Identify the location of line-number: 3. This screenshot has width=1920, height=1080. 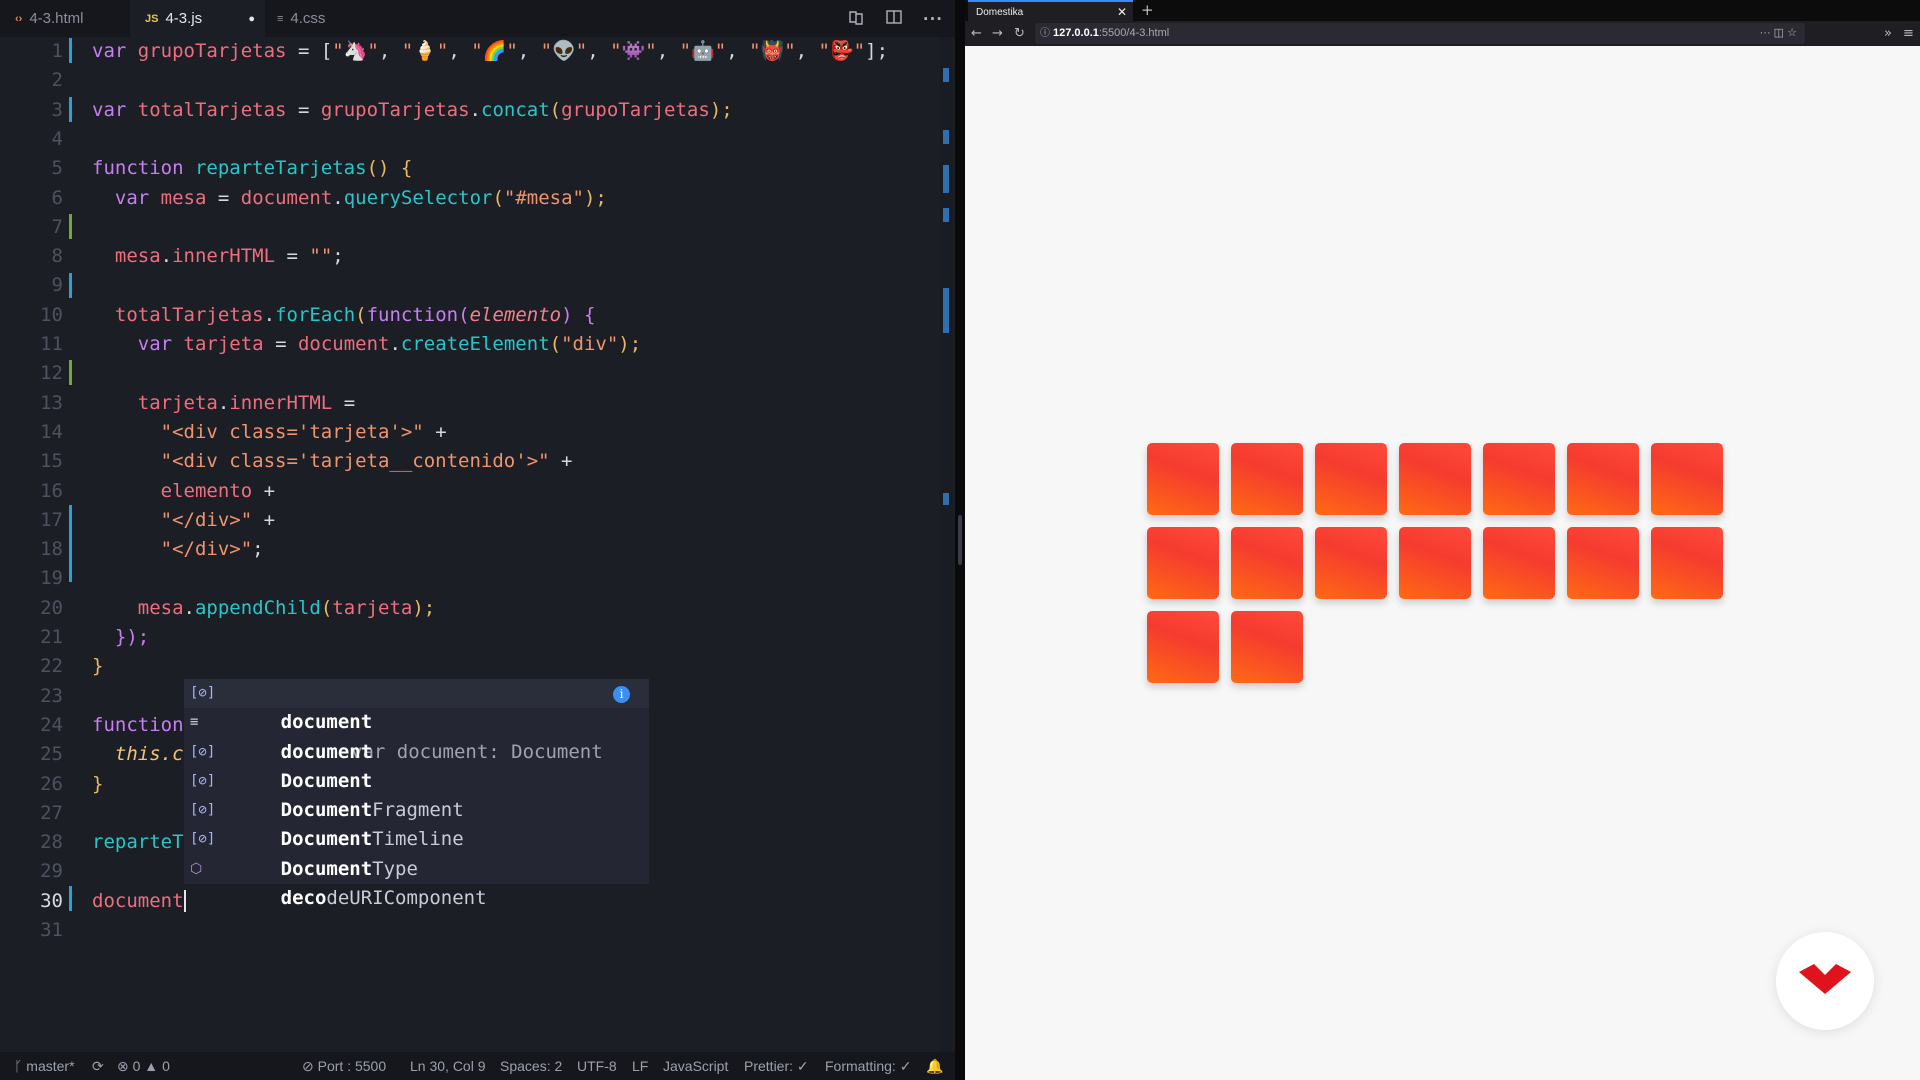
(57, 109).